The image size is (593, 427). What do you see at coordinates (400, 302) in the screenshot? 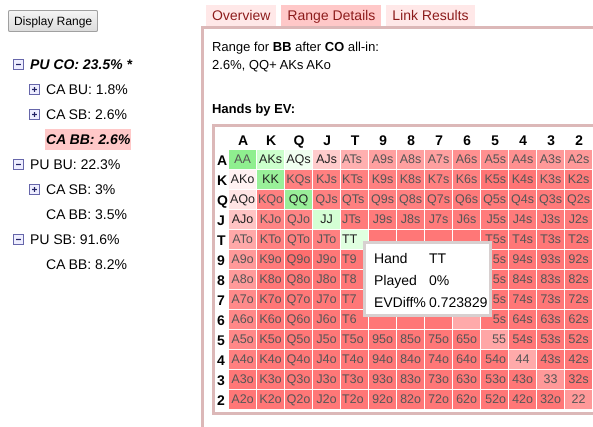
I see `tooltip-label: EVDiff%` at bounding box center [400, 302].